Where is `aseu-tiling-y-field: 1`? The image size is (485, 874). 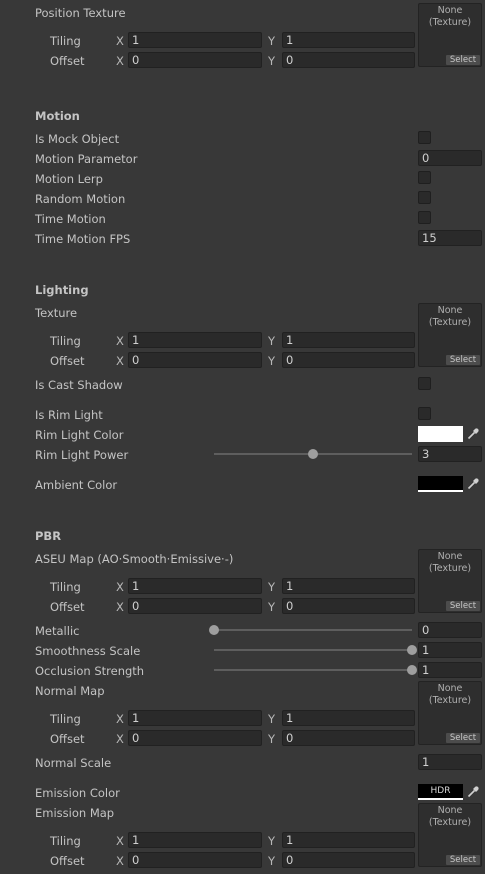
aseu-tiling-y-field: 1 is located at coordinates (348, 586).